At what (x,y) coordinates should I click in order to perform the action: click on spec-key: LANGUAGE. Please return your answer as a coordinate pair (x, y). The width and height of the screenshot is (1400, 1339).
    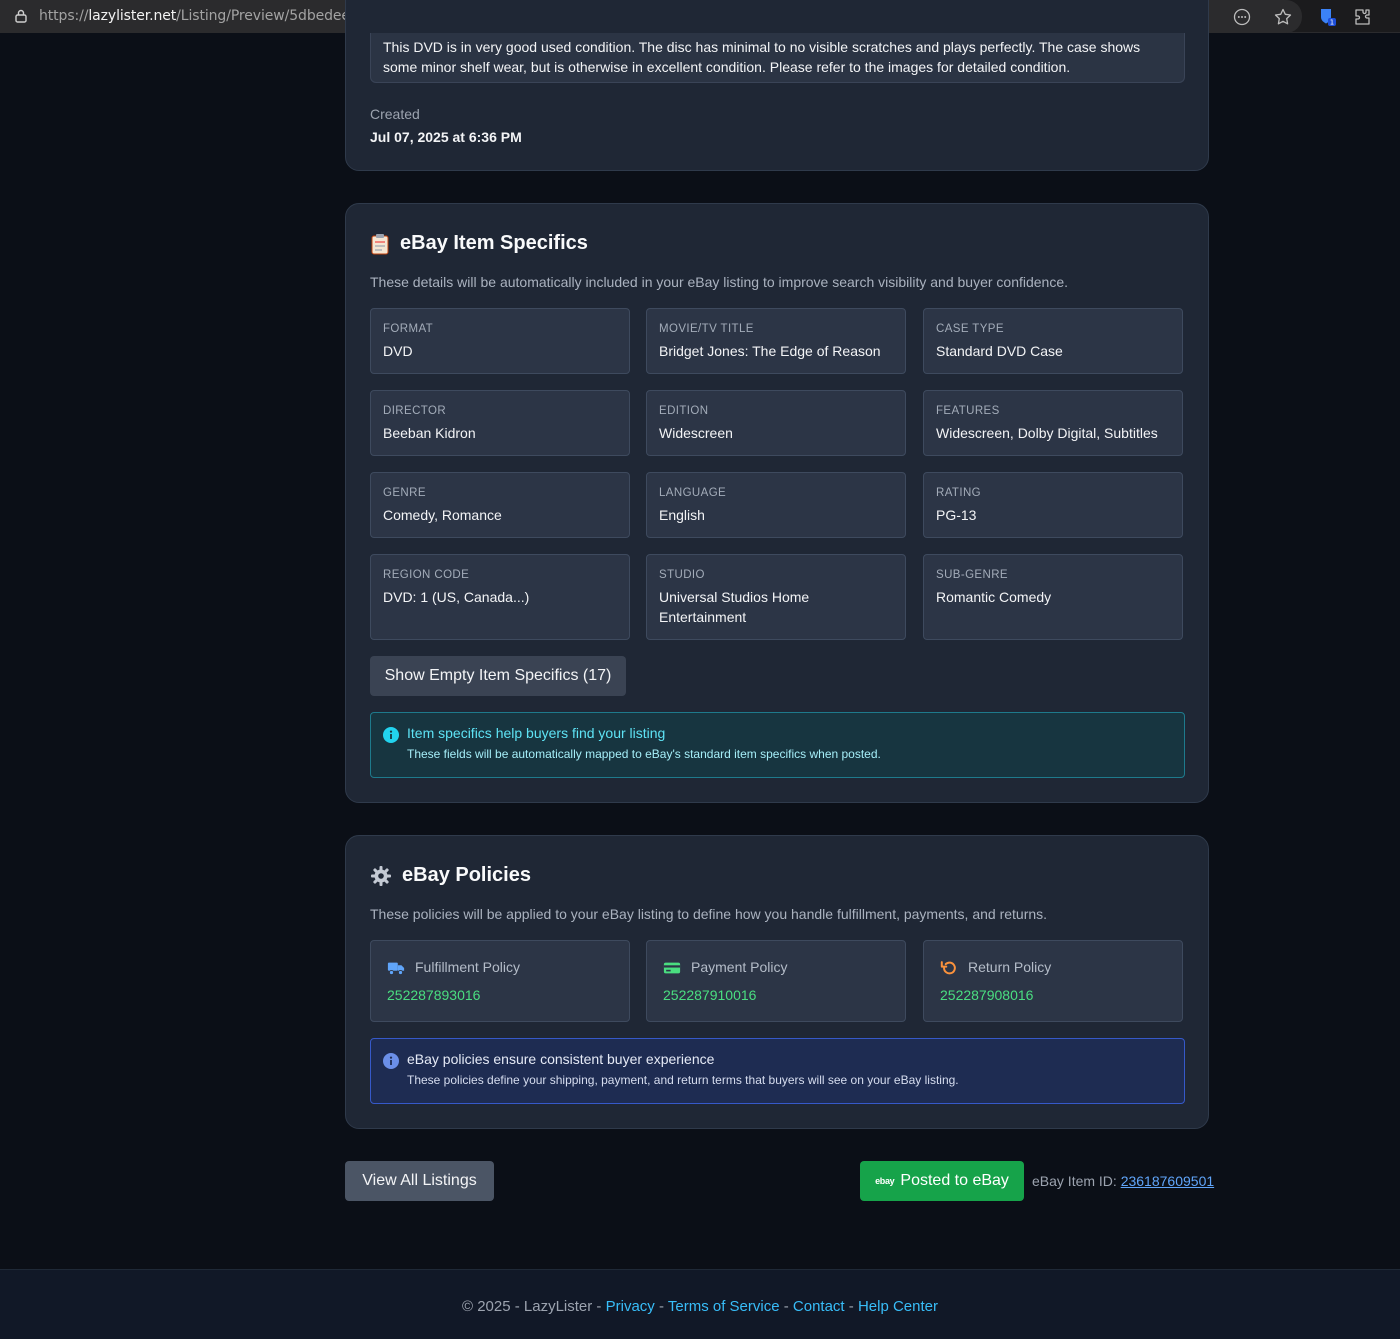
    Looking at the image, I should click on (693, 493).